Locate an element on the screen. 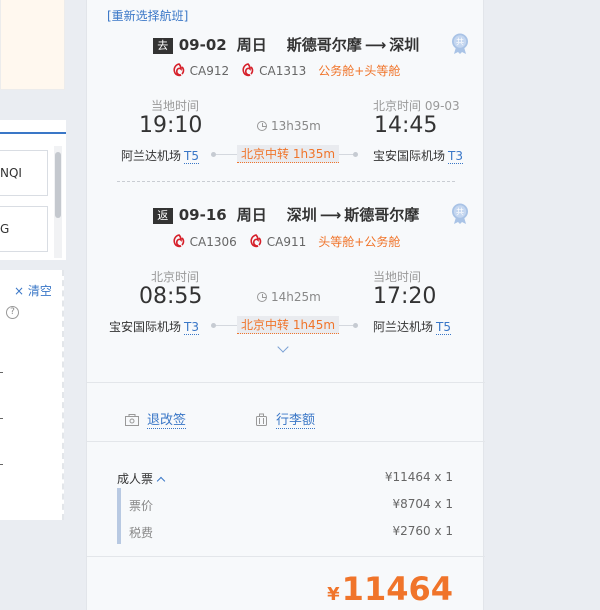 The width and height of the screenshot is (600, 610). flight-duration: 14h25m is located at coordinates (289, 297).